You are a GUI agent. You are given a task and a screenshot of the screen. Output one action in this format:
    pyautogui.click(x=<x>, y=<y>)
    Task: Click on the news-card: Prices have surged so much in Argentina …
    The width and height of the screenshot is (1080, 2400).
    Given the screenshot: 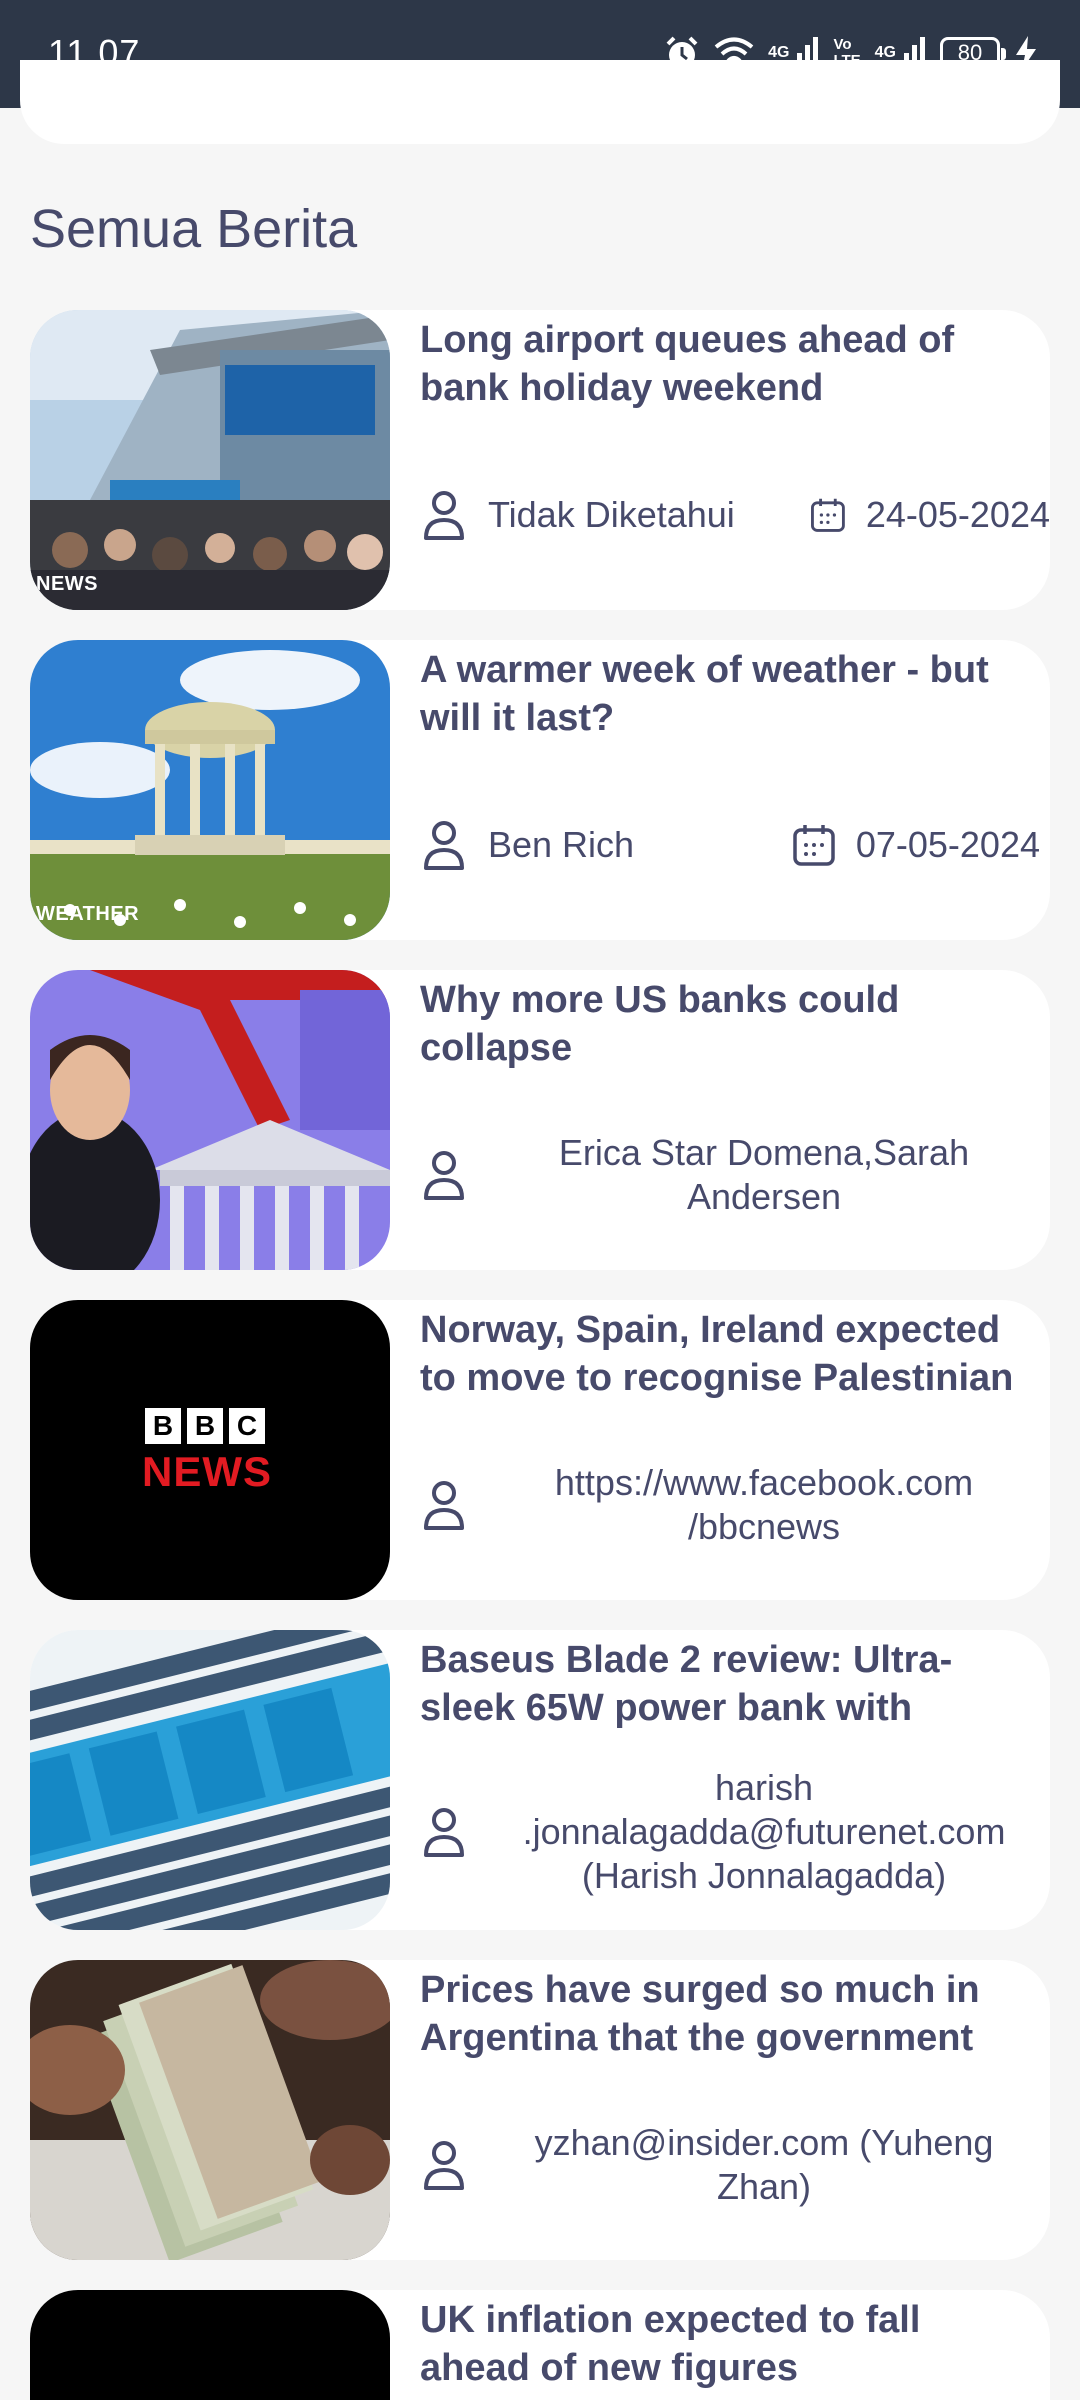 What is the action you would take?
    pyautogui.click(x=540, y=2110)
    